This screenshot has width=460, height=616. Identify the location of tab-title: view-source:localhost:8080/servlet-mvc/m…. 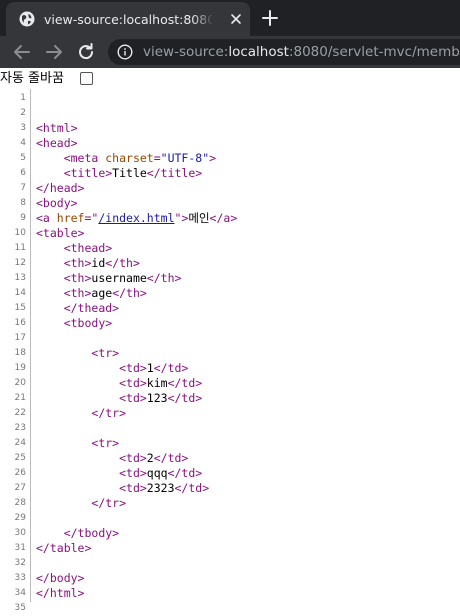
(128, 19).